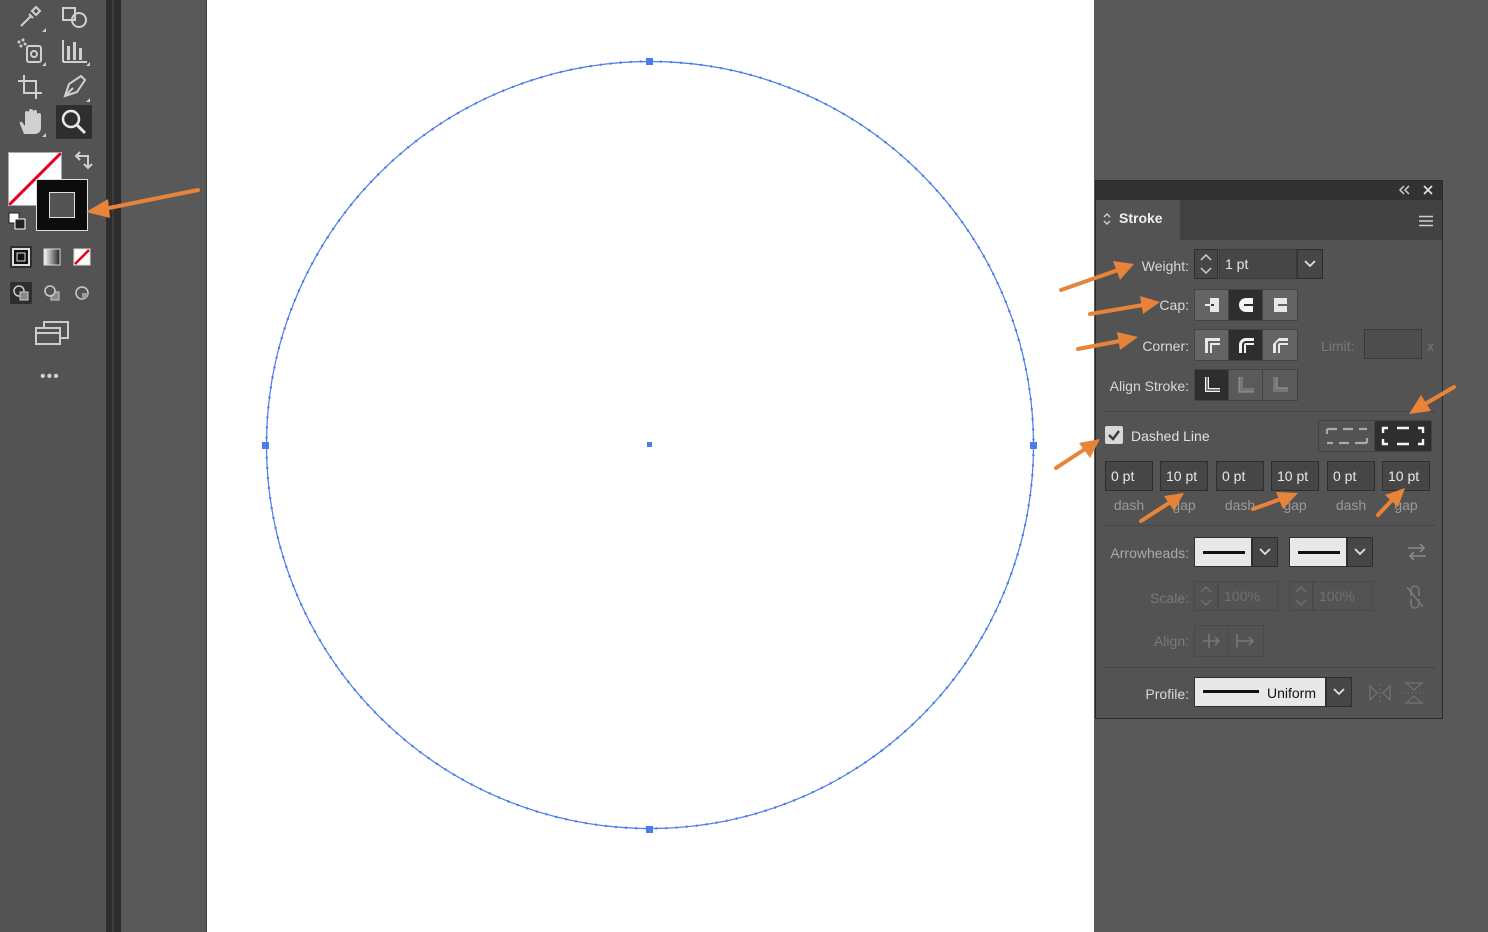  I want to click on end-scale-field: 100%, so click(1343, 596).